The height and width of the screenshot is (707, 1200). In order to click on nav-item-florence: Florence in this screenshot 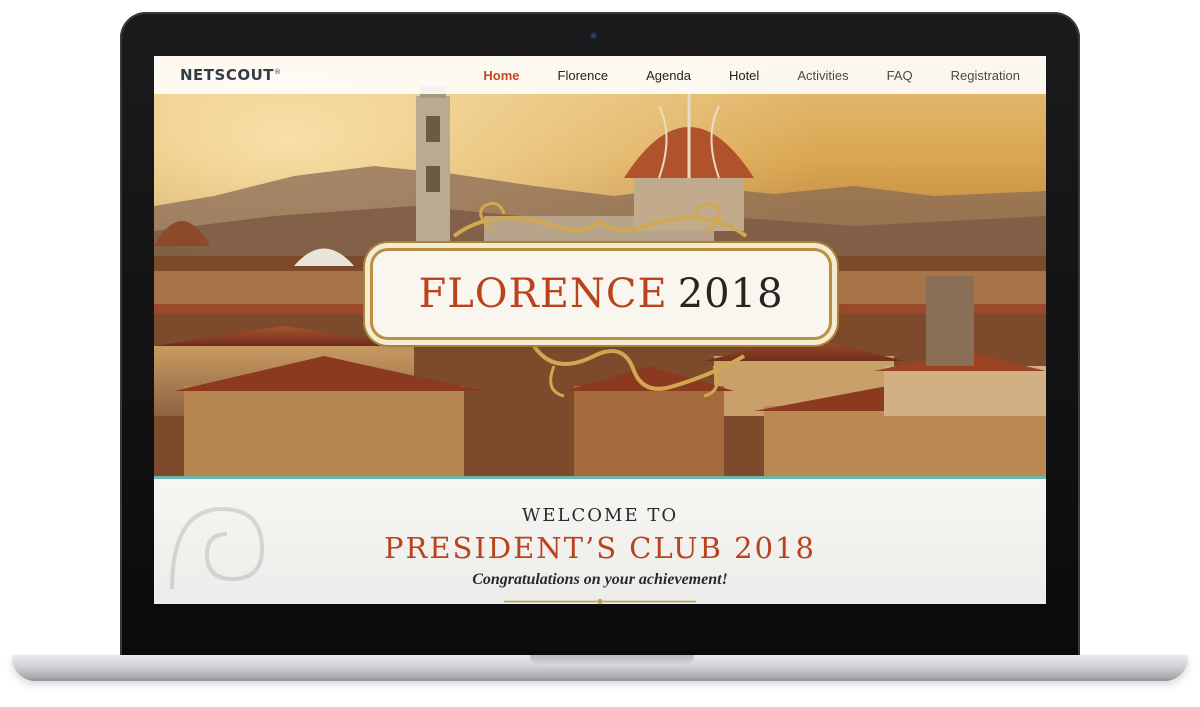, I will do `click(583, 75)`.